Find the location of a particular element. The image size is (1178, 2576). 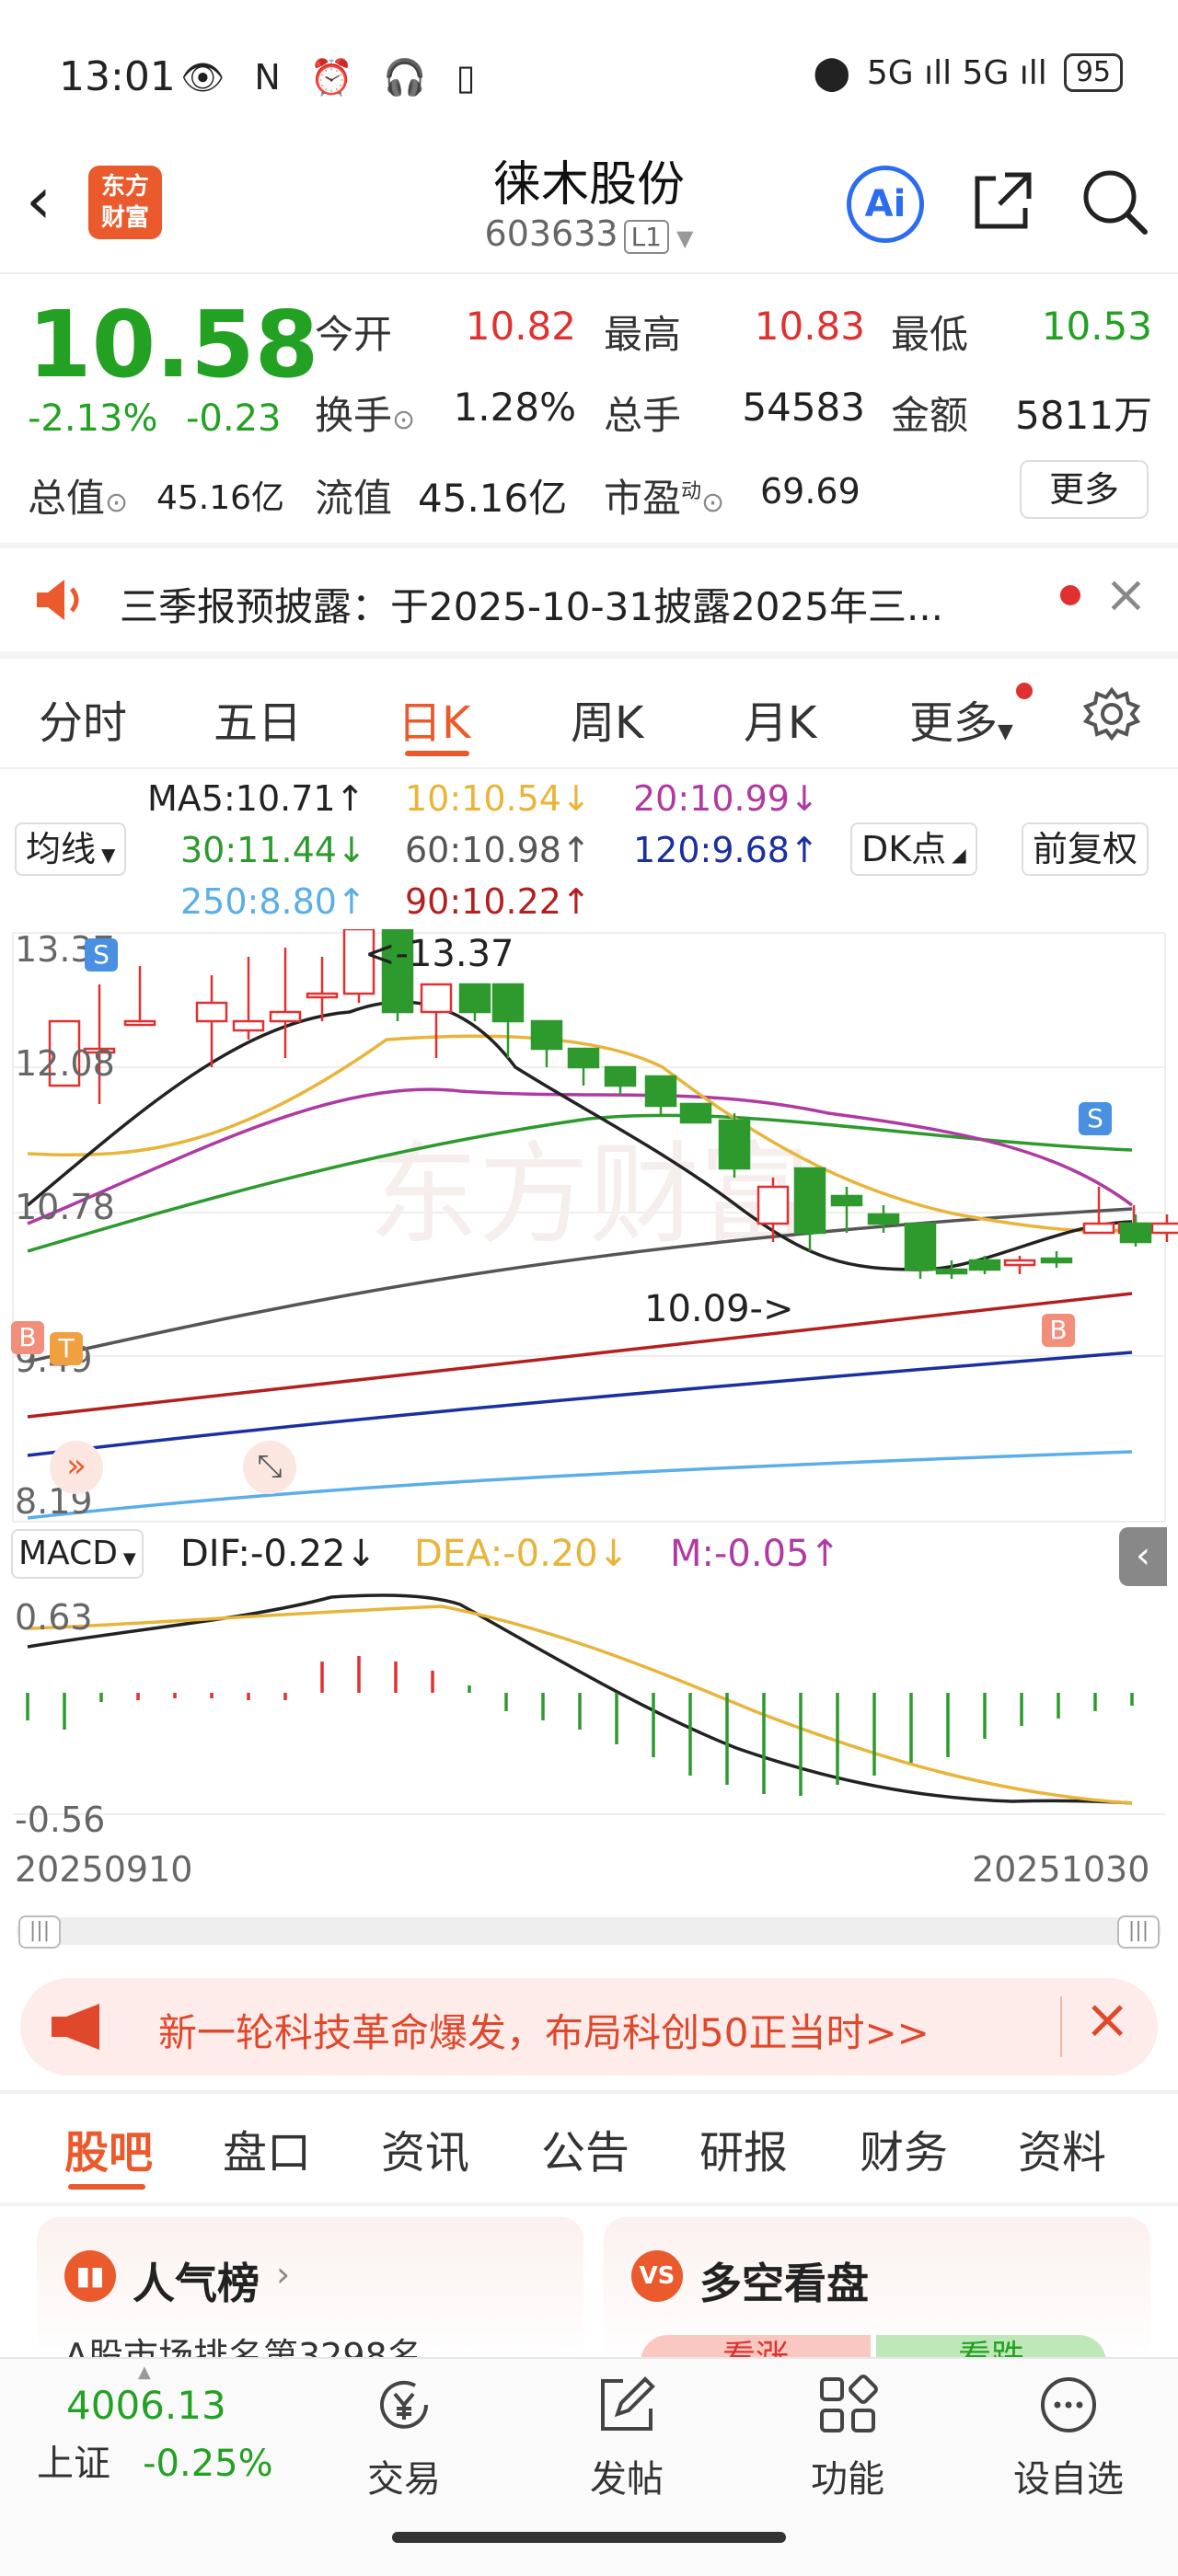

macd-top-label: 0.63 is located at coordinates (54, 1617).